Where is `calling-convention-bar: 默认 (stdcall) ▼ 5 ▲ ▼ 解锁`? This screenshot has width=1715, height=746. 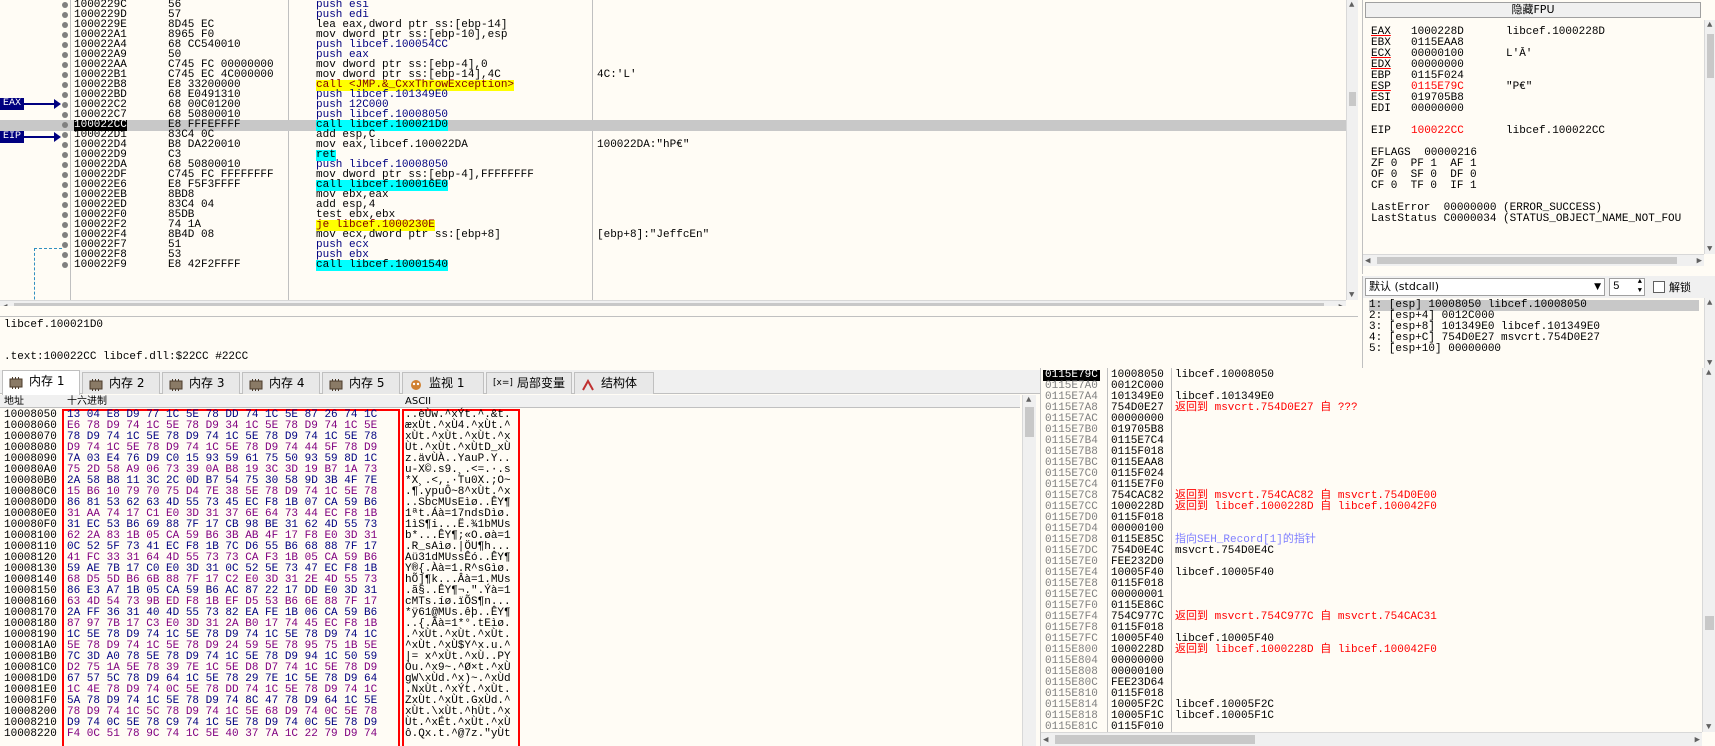
calling-convention-bar: 默认 (stdcall) ▼ 5 ▲ ▼ 解锁 is located at coordinates (1538, 287).